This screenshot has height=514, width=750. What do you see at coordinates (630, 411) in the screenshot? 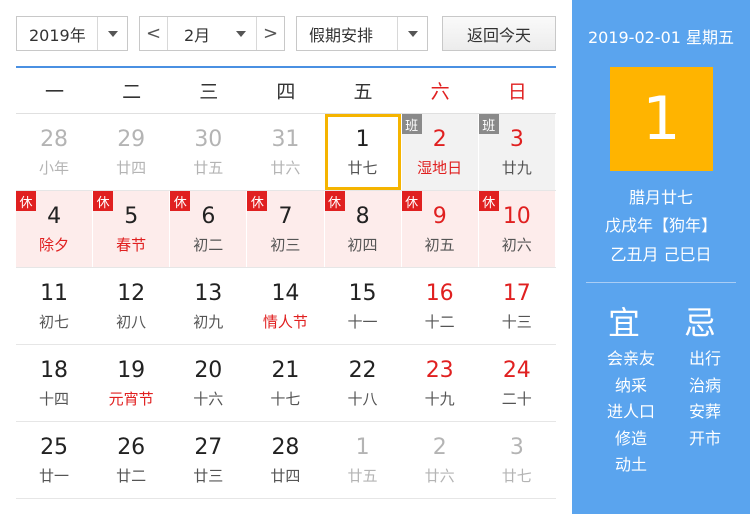
I see `almanac-item: 进人口` at bounding box center [630, 411].